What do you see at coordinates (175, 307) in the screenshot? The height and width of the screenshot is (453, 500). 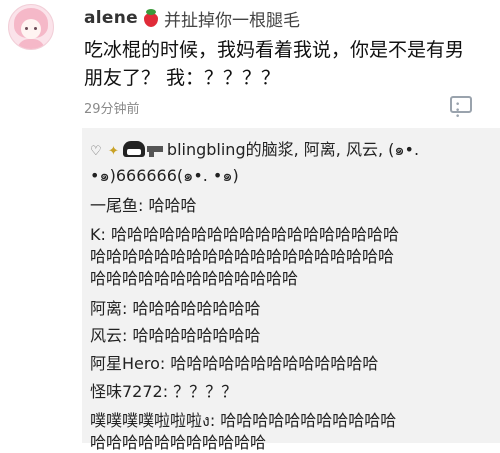 I see `reply-item: 阿离: 哈哈哈哈哈哈哈哈` at bounding box center [175, 307].